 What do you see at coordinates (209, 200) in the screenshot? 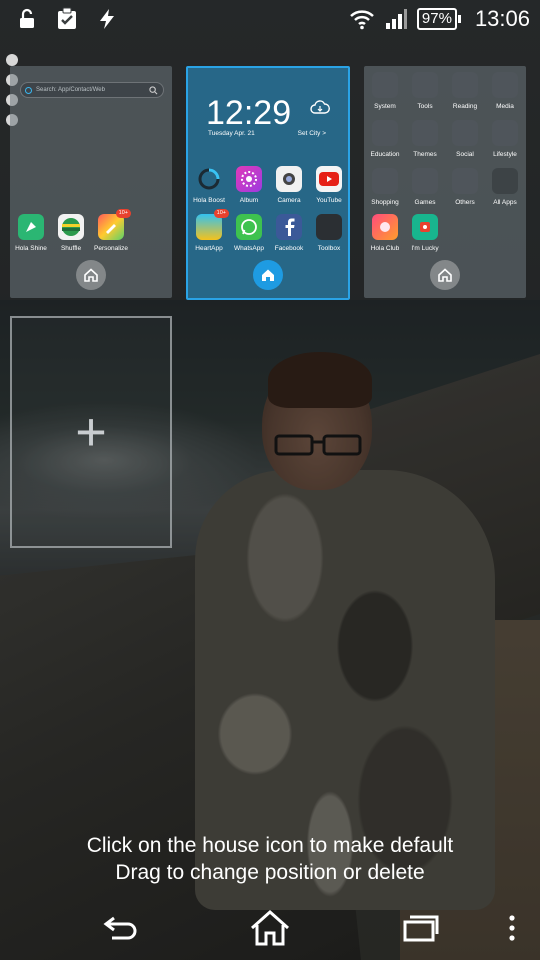
I see `app-label: Hola Boost` at bounding box center [209, 200].